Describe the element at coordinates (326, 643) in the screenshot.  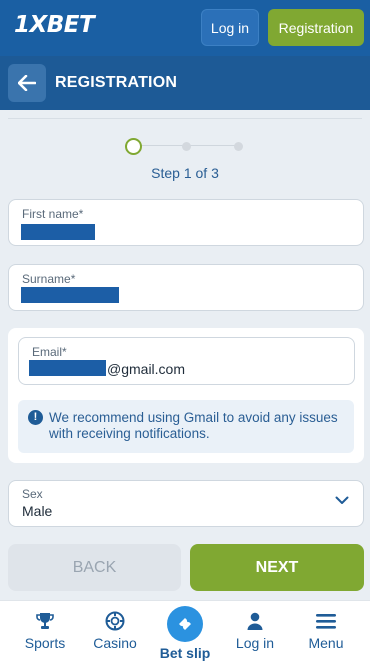
I see `tab-label: Menu` at that location.